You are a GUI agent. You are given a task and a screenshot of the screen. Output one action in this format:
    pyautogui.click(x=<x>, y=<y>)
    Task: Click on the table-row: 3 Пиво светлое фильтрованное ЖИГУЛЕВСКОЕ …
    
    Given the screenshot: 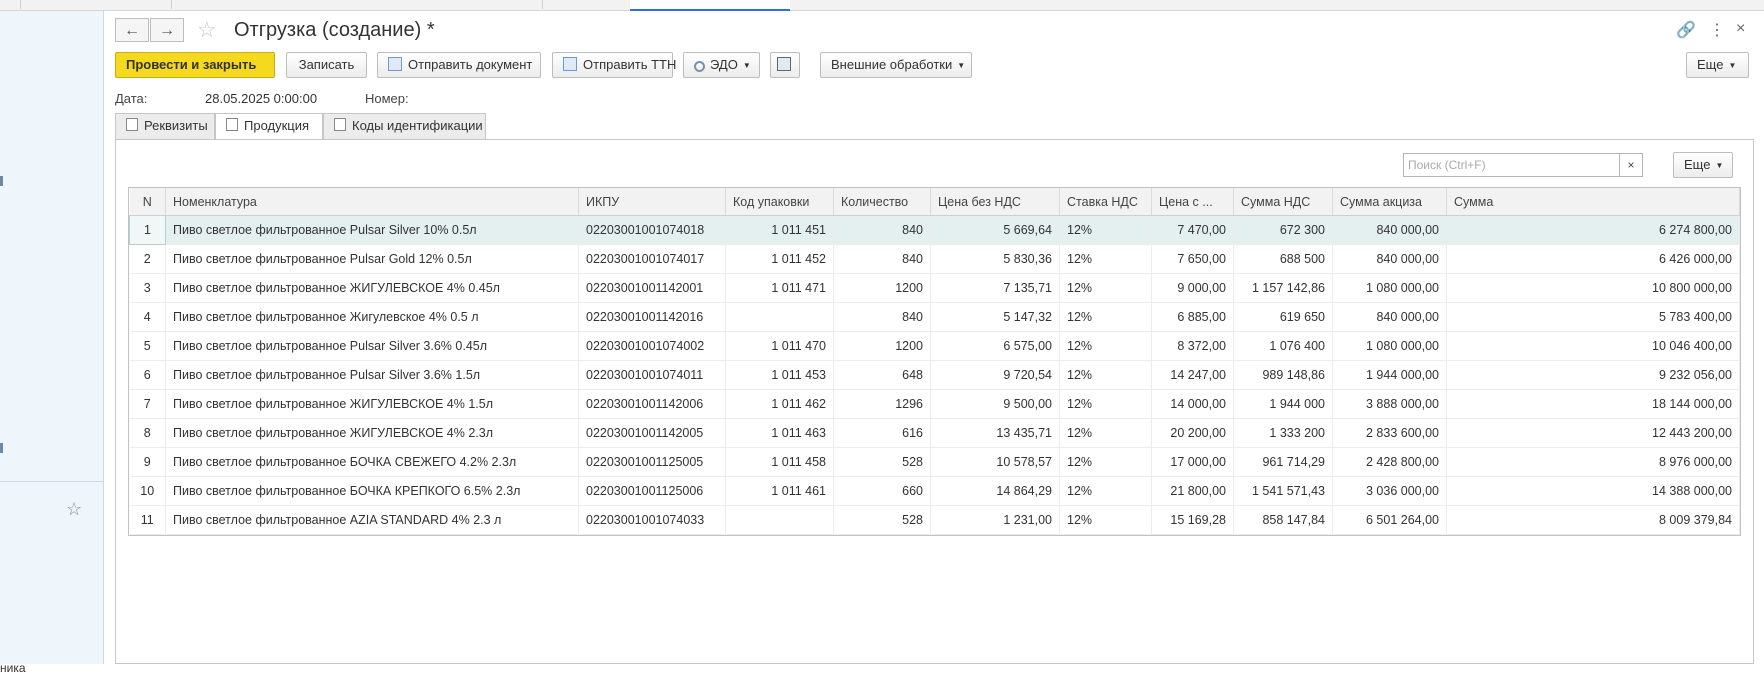 What is the action you would take?
    pyautogui.click(x=934, y=288)
    